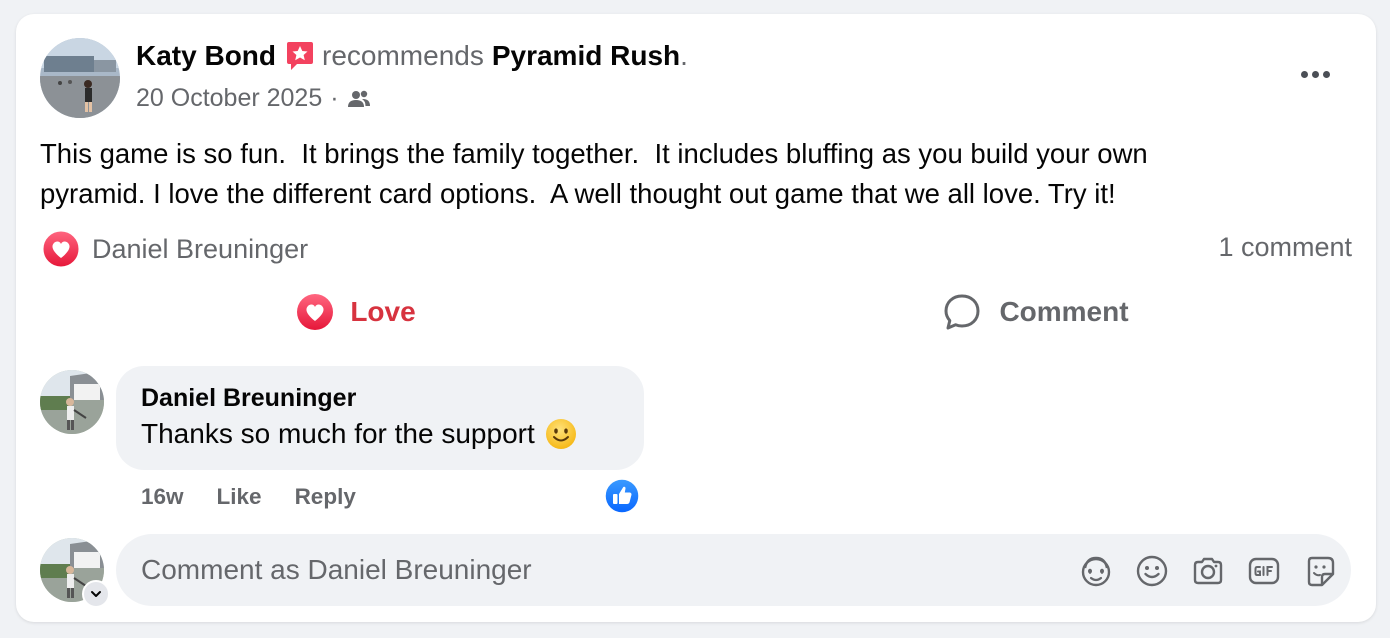 The image size is (1390, 638). I want to click on comment-author: Daniel Breuninger, so click(248, 398).